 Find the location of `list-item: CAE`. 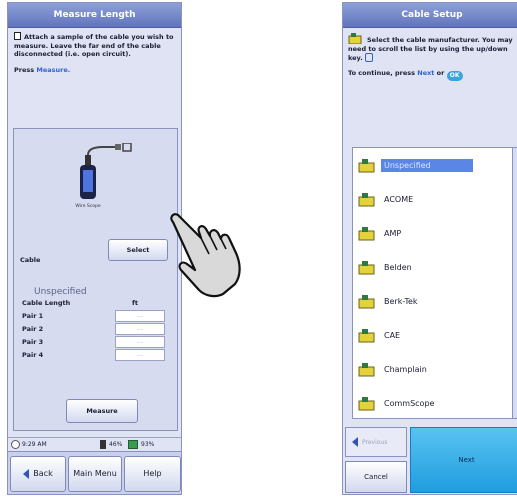

list-item: CAE is located at coordinates (435, 335).